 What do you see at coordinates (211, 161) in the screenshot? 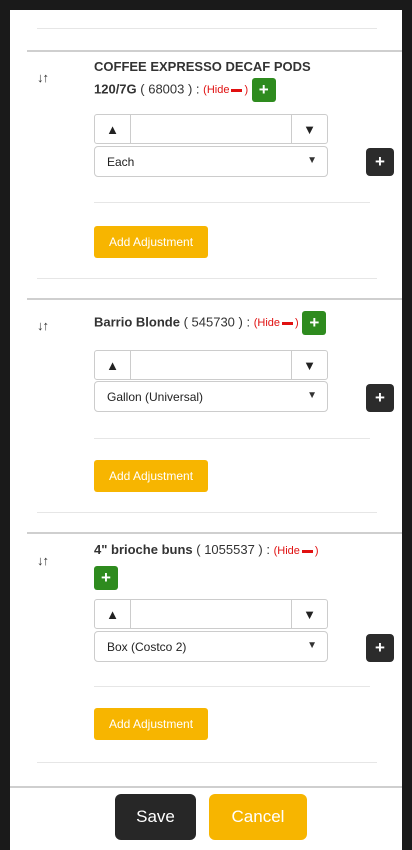
I see `unit-select: Each ▼` at bounding box center [211, 161].